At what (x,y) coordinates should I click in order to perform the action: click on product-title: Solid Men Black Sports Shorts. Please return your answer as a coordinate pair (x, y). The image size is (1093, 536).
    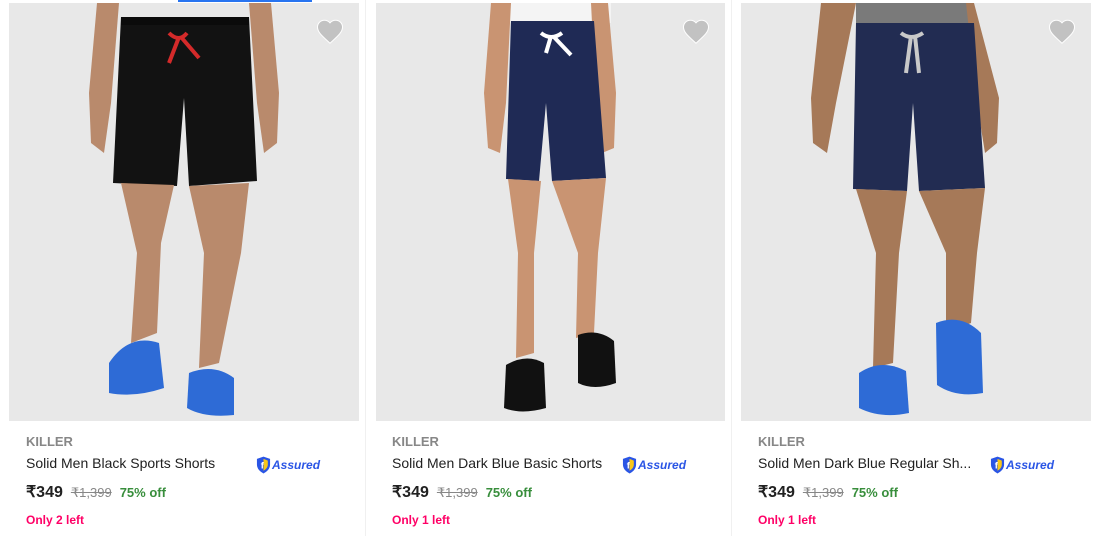
    Looking at the image, I should click on (120, 463).